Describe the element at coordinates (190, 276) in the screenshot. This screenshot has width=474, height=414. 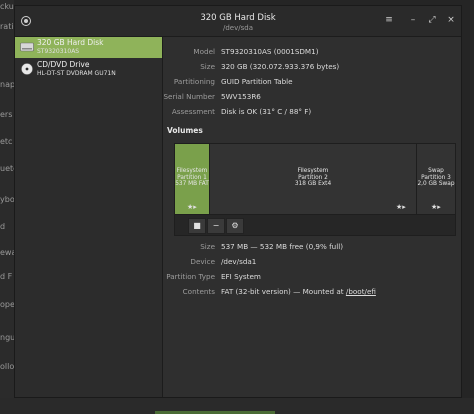
I see `partition-type-label: Partition Type` at that location.